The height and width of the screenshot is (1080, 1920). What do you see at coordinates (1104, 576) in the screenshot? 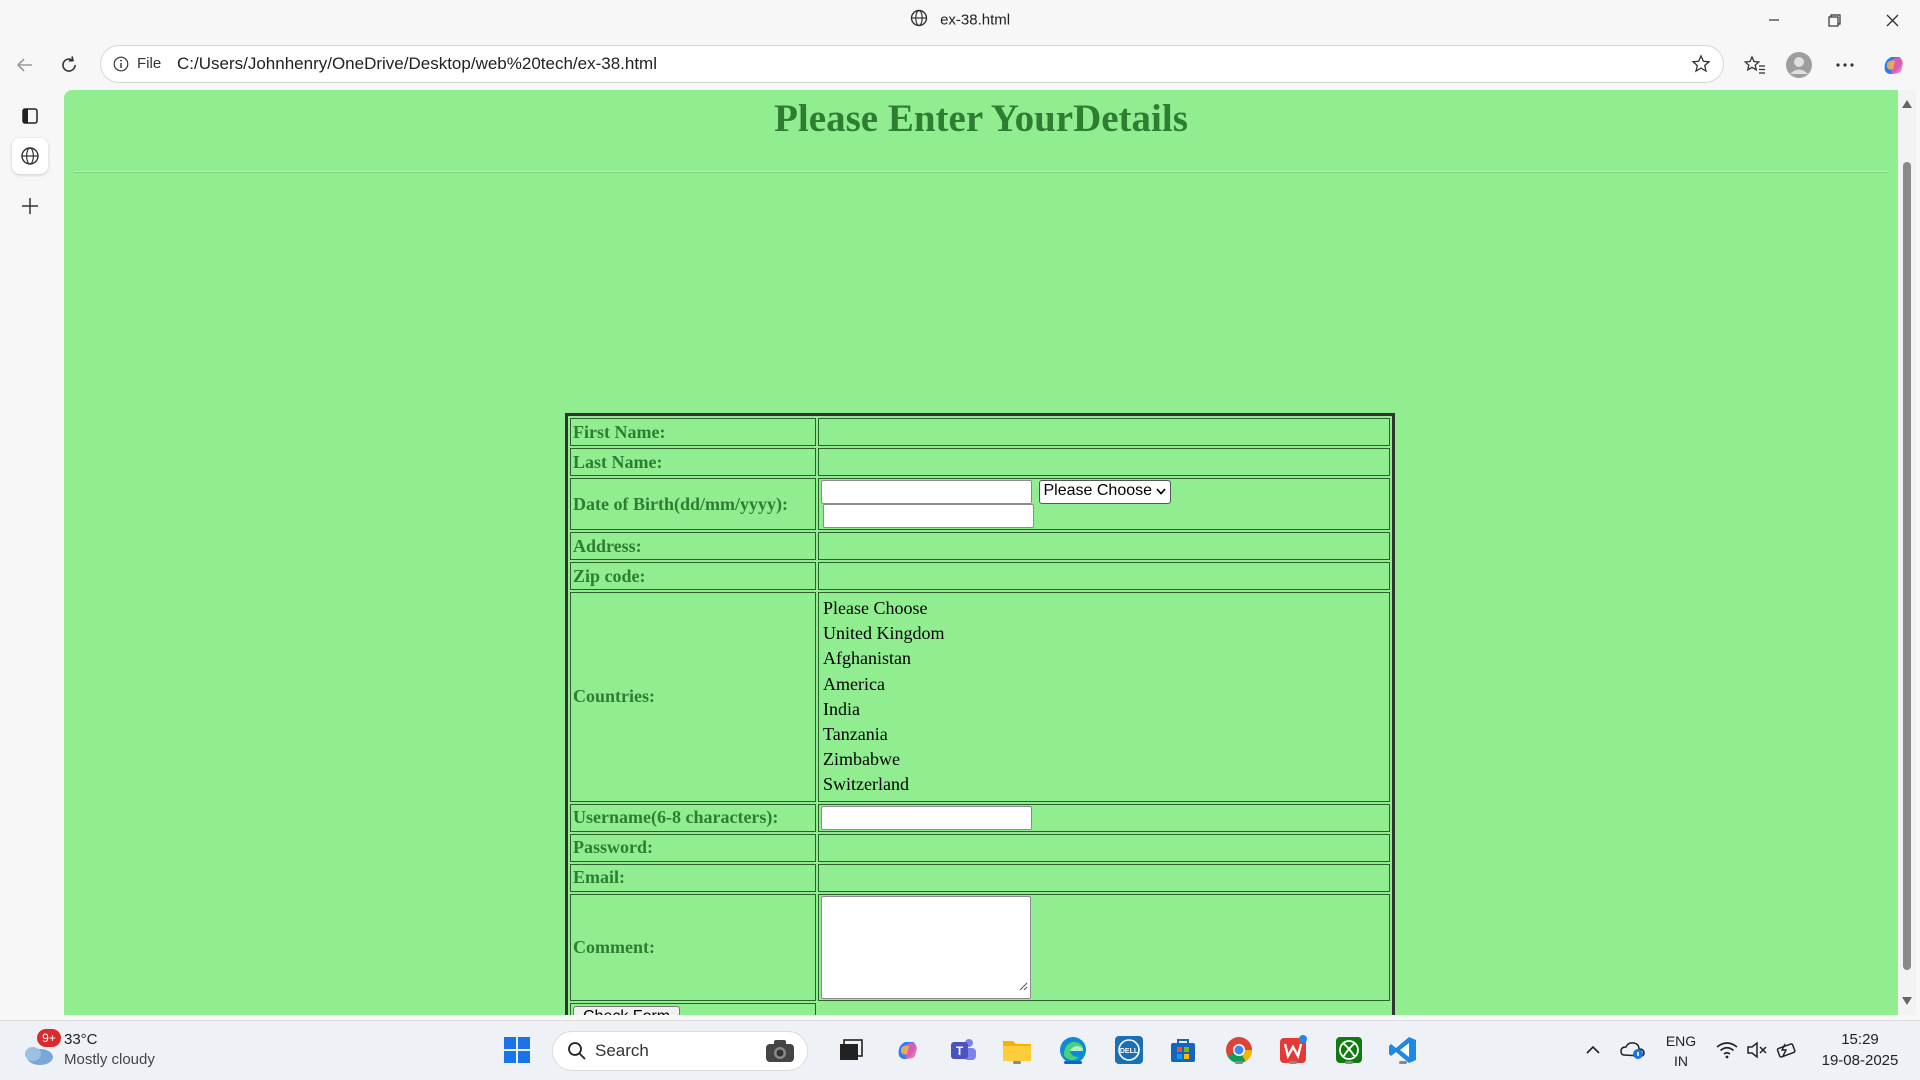
I see `zip-field` at bounding box center [1104, 576].